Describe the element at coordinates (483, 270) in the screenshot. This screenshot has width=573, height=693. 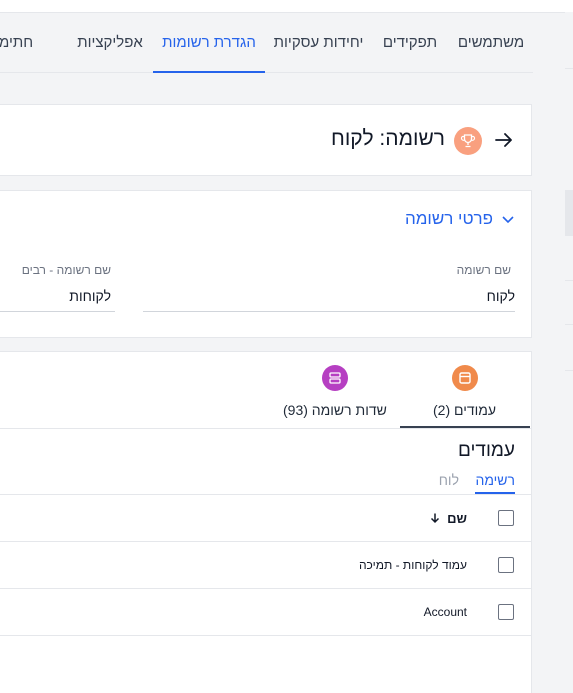
I see `record-name-label: שם רשומה` at that location.